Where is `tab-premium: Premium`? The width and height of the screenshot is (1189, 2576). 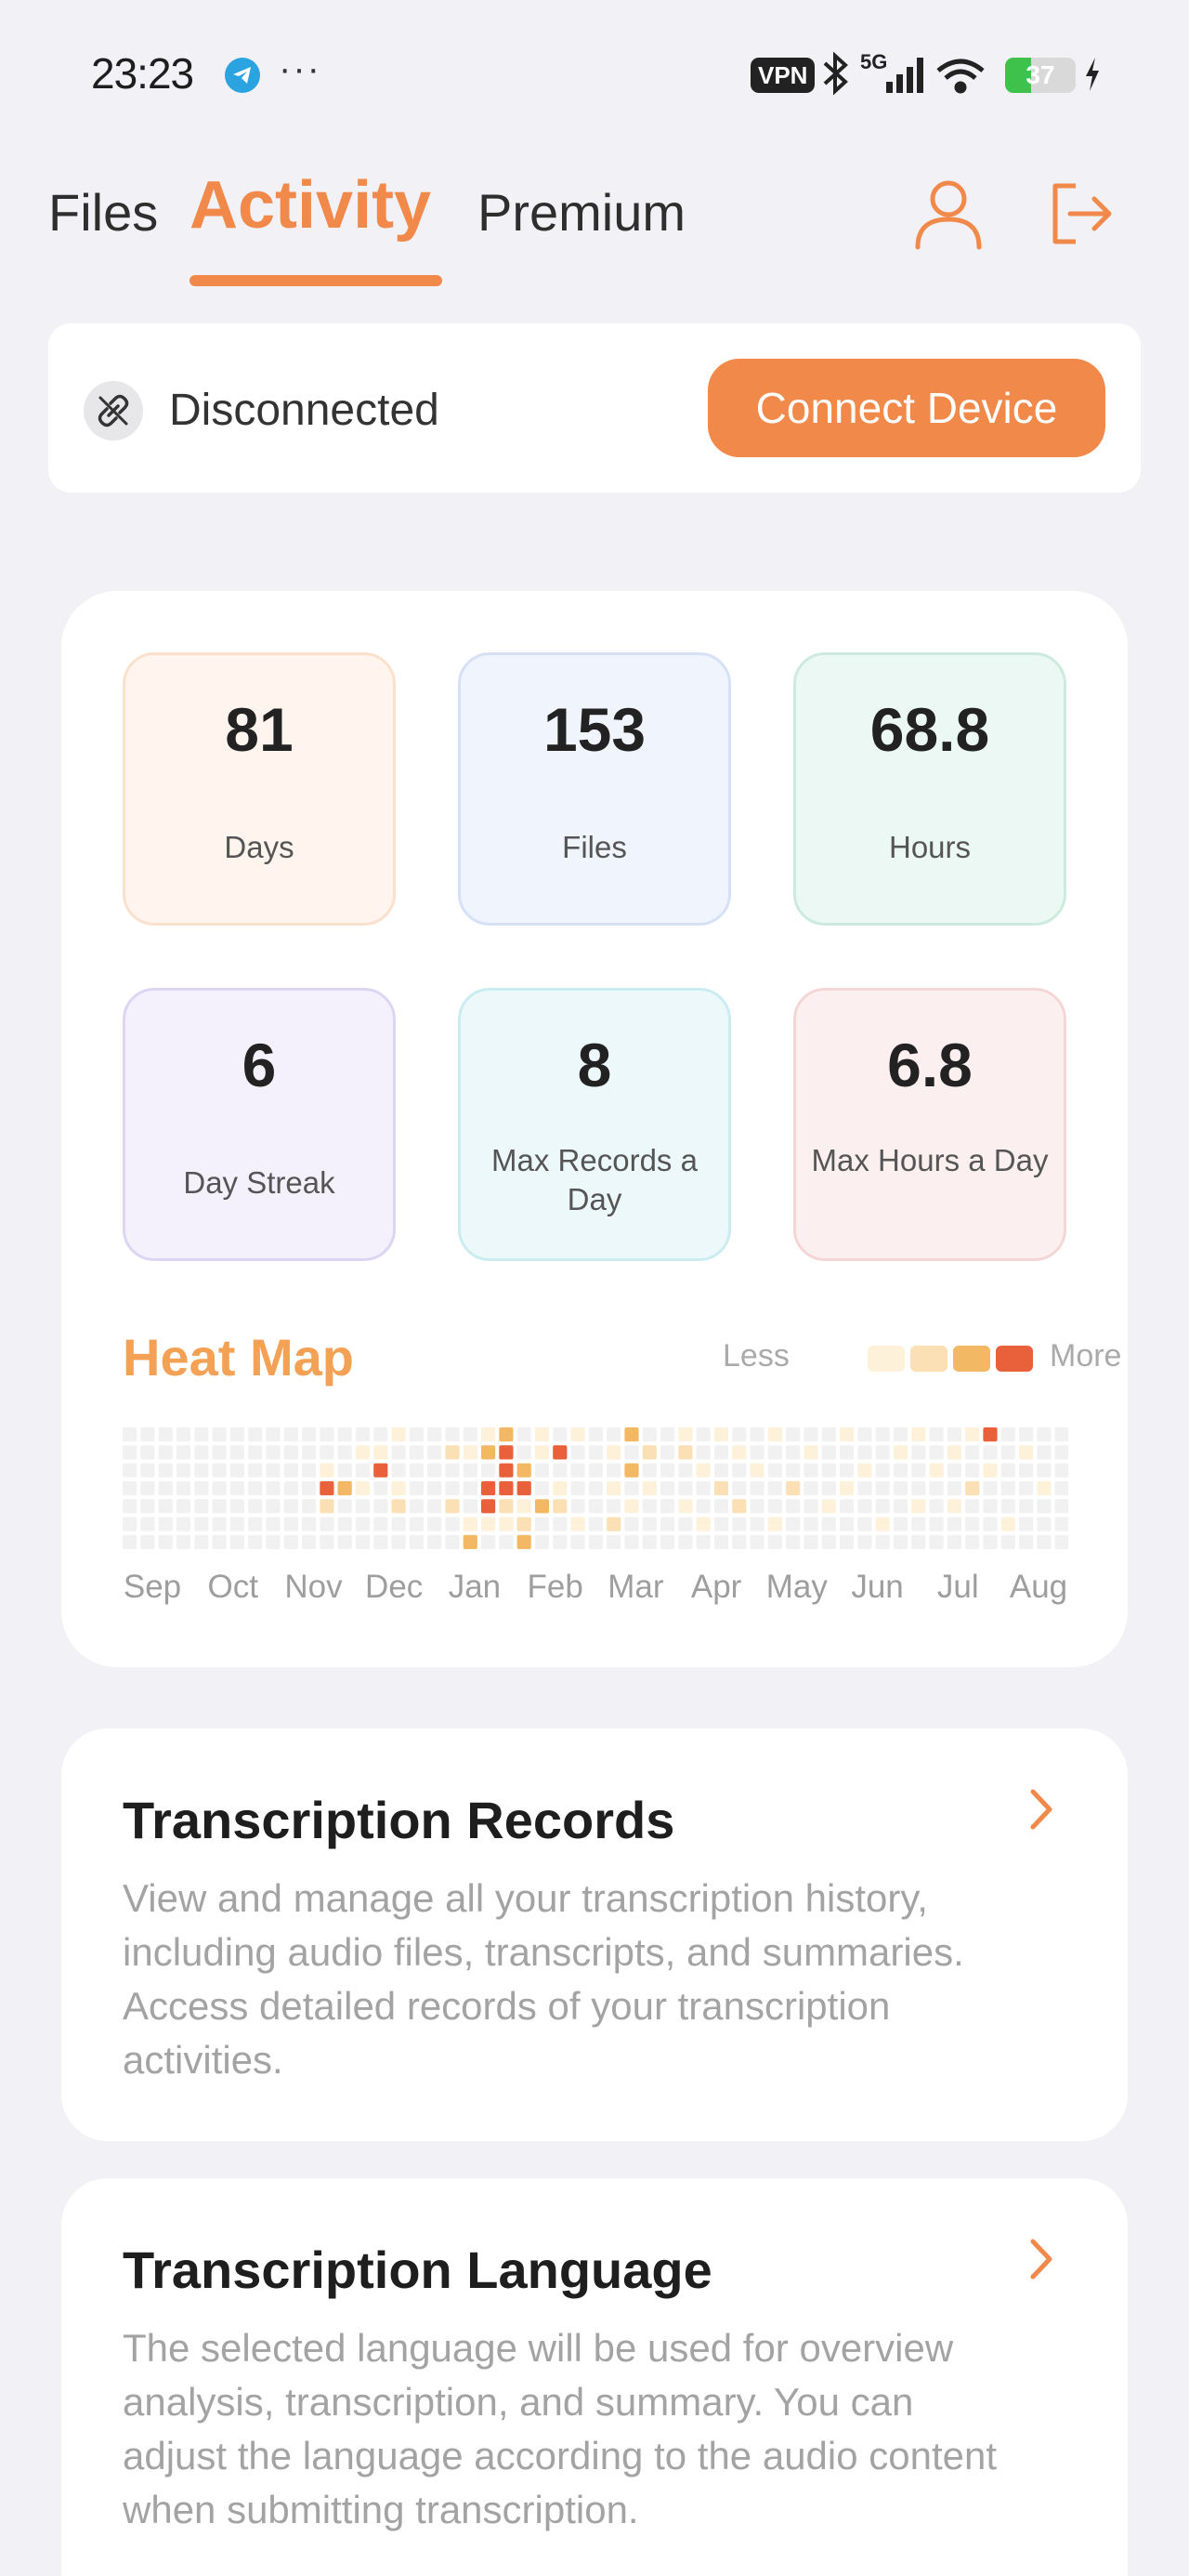 tab-premium: Premium is located at coordinates (581, 212).